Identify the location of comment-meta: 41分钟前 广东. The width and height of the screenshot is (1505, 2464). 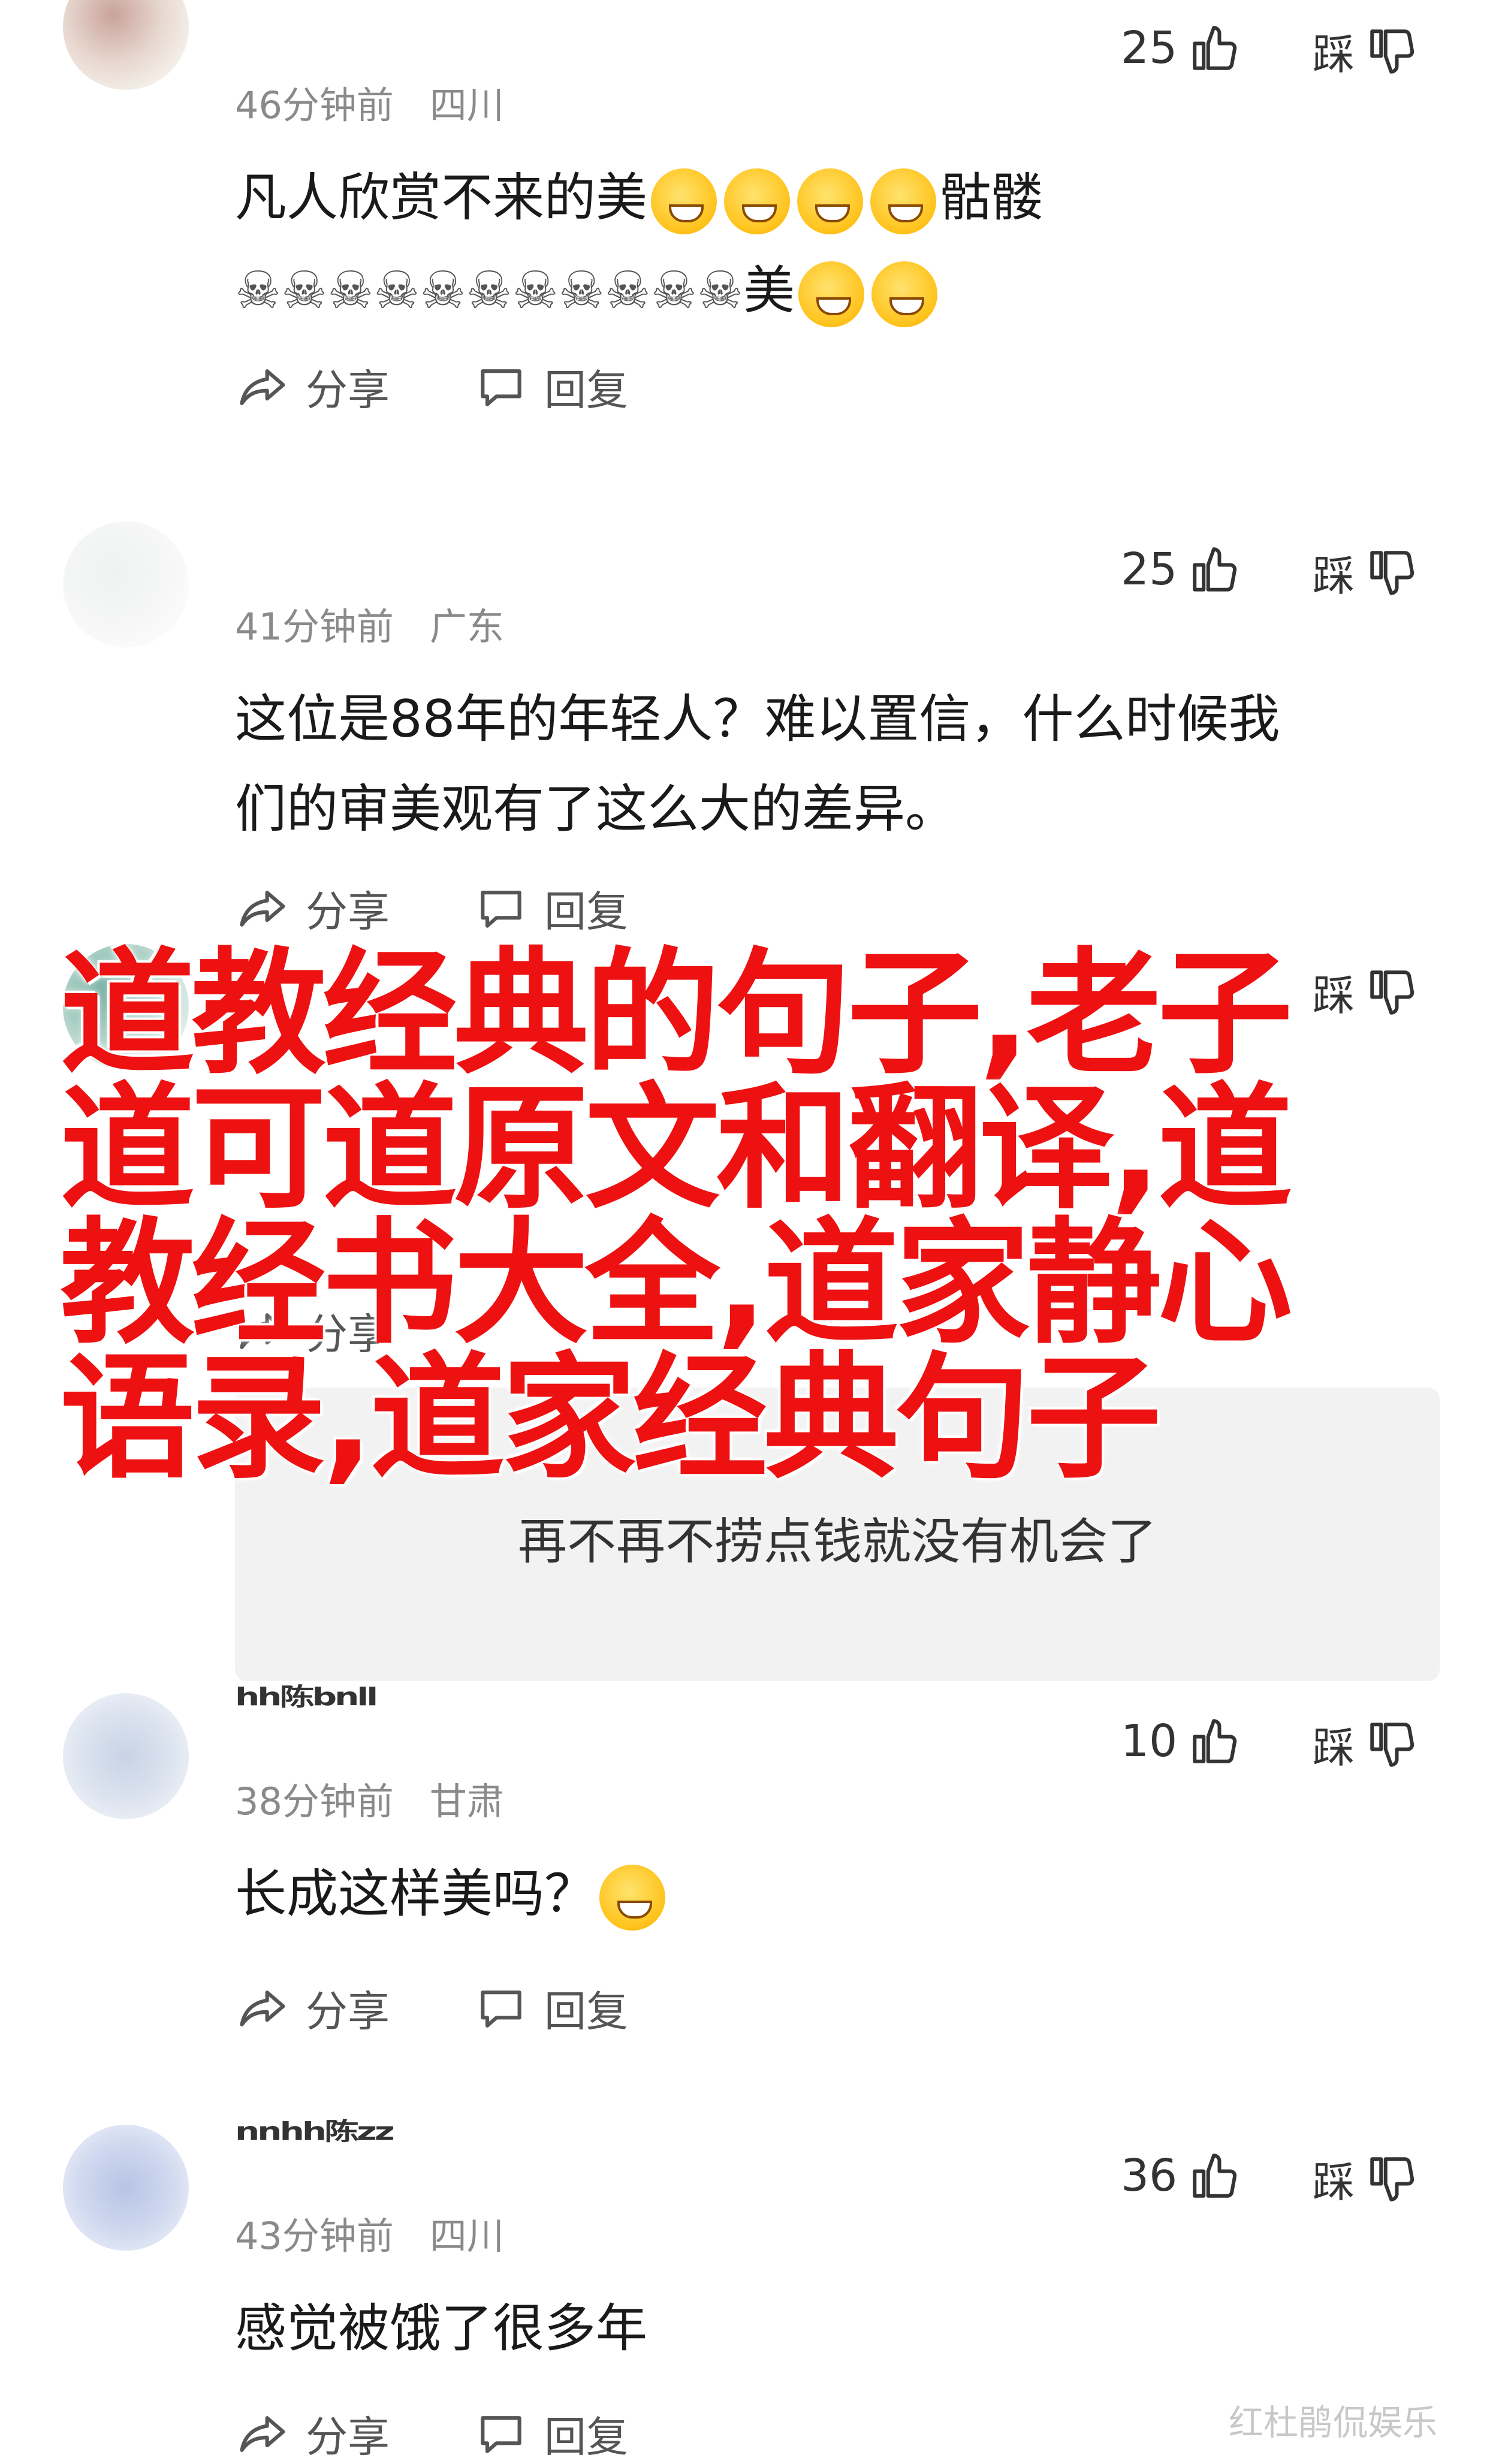
(369, 623).